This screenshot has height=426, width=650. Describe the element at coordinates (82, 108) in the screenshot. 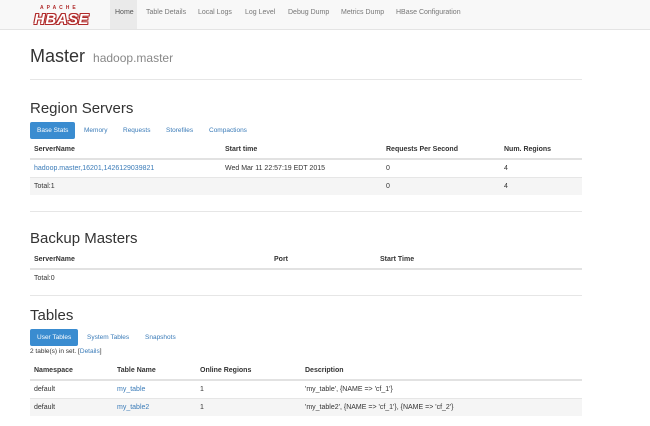

I see `region-servers-heading: Region Servers` at that location.